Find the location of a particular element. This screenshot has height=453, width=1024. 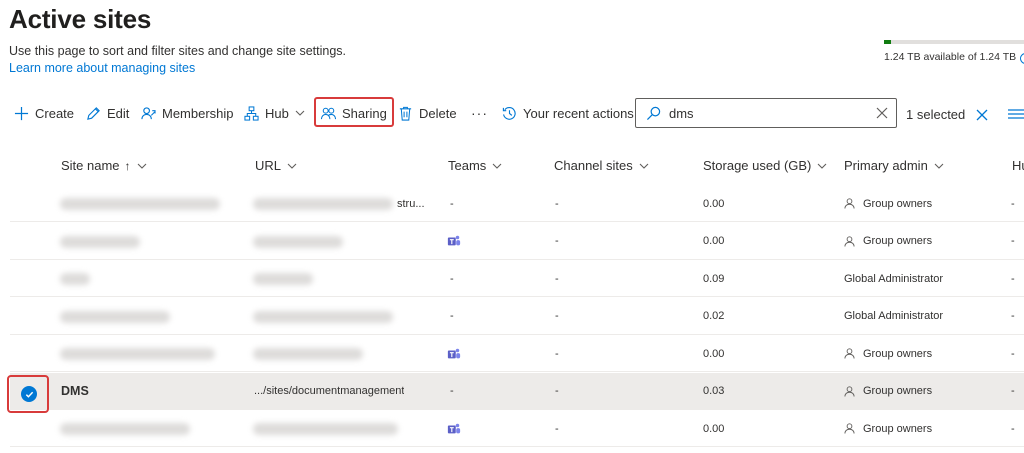

clear-search-icon is located at coordinates (882, 113).